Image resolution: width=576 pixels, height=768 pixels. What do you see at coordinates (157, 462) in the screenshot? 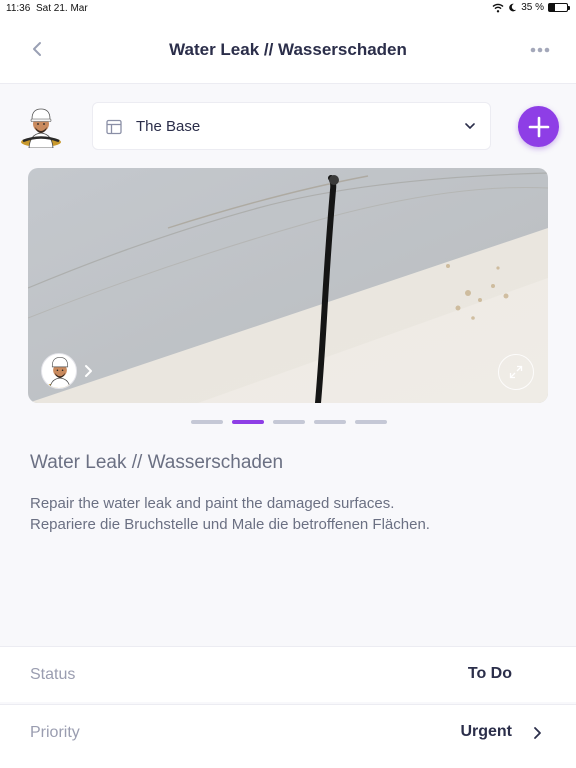
I see `task-title: Water Leak // Wasserschaden` at bounding box center [157, 462].